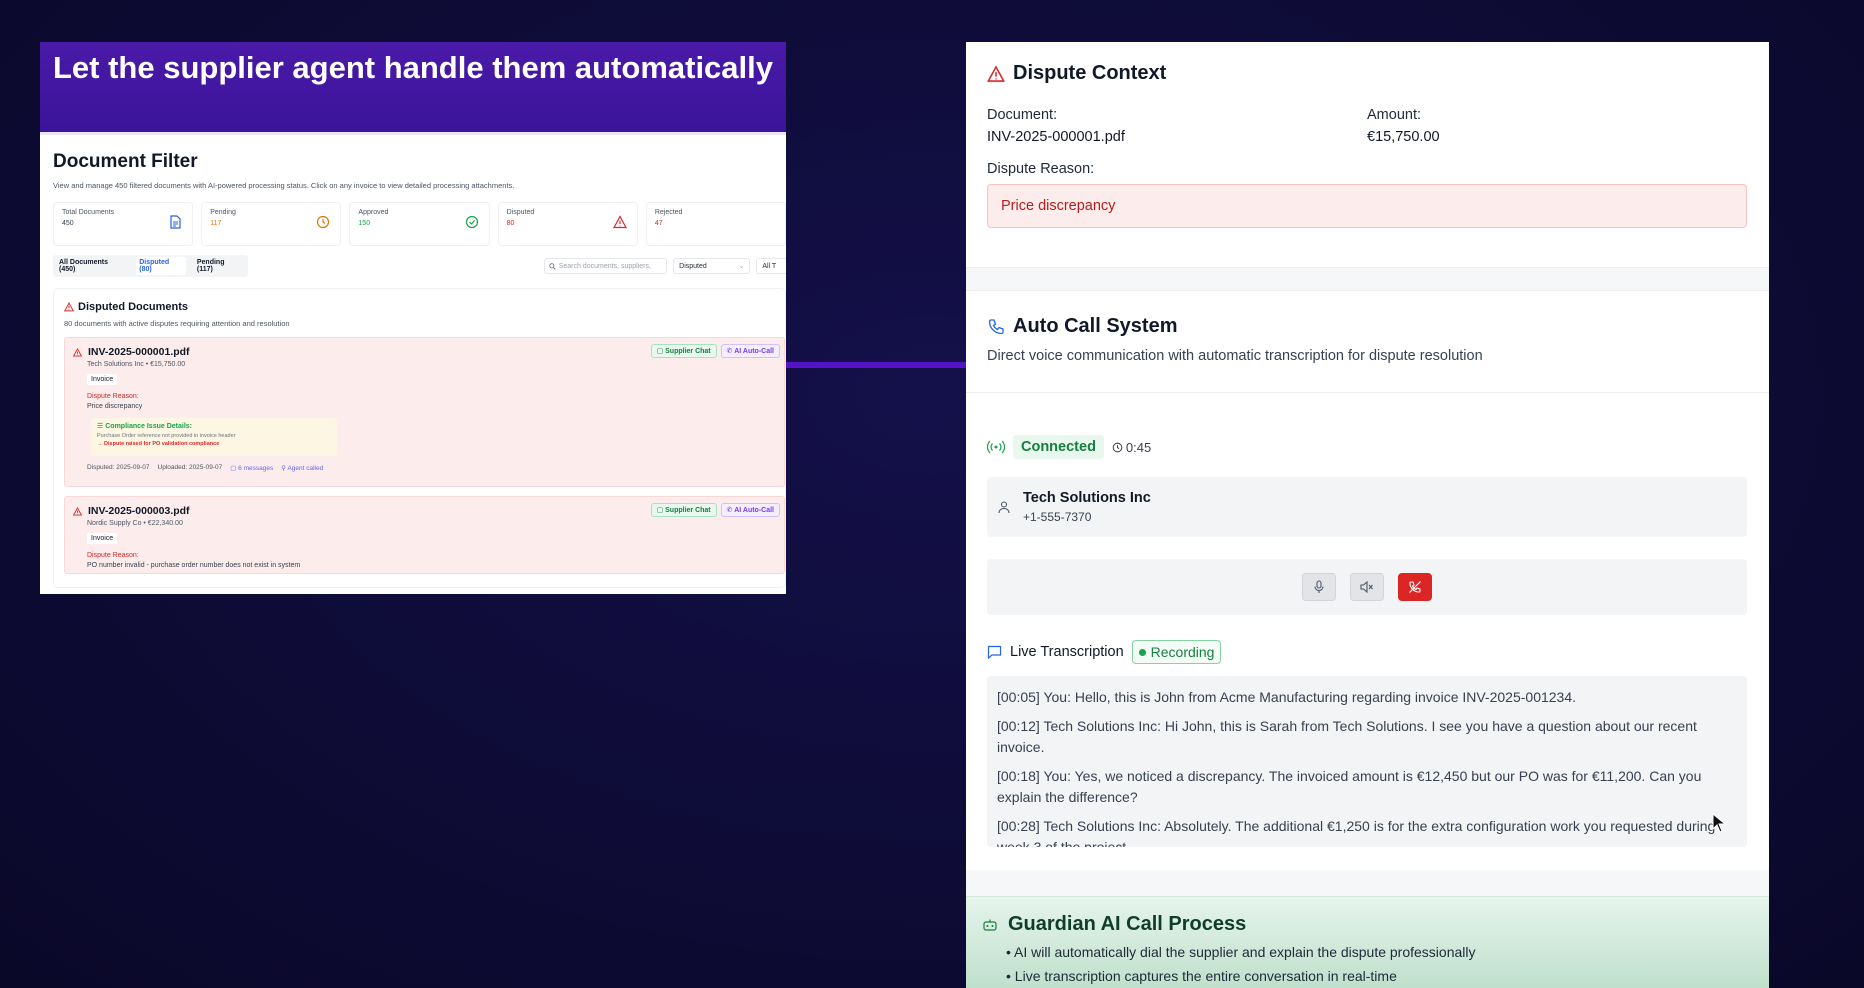  Describe the element at coordinates (92, 266) in the screenshot. I see `tab-all-documents: All Documents (450)` at that location.